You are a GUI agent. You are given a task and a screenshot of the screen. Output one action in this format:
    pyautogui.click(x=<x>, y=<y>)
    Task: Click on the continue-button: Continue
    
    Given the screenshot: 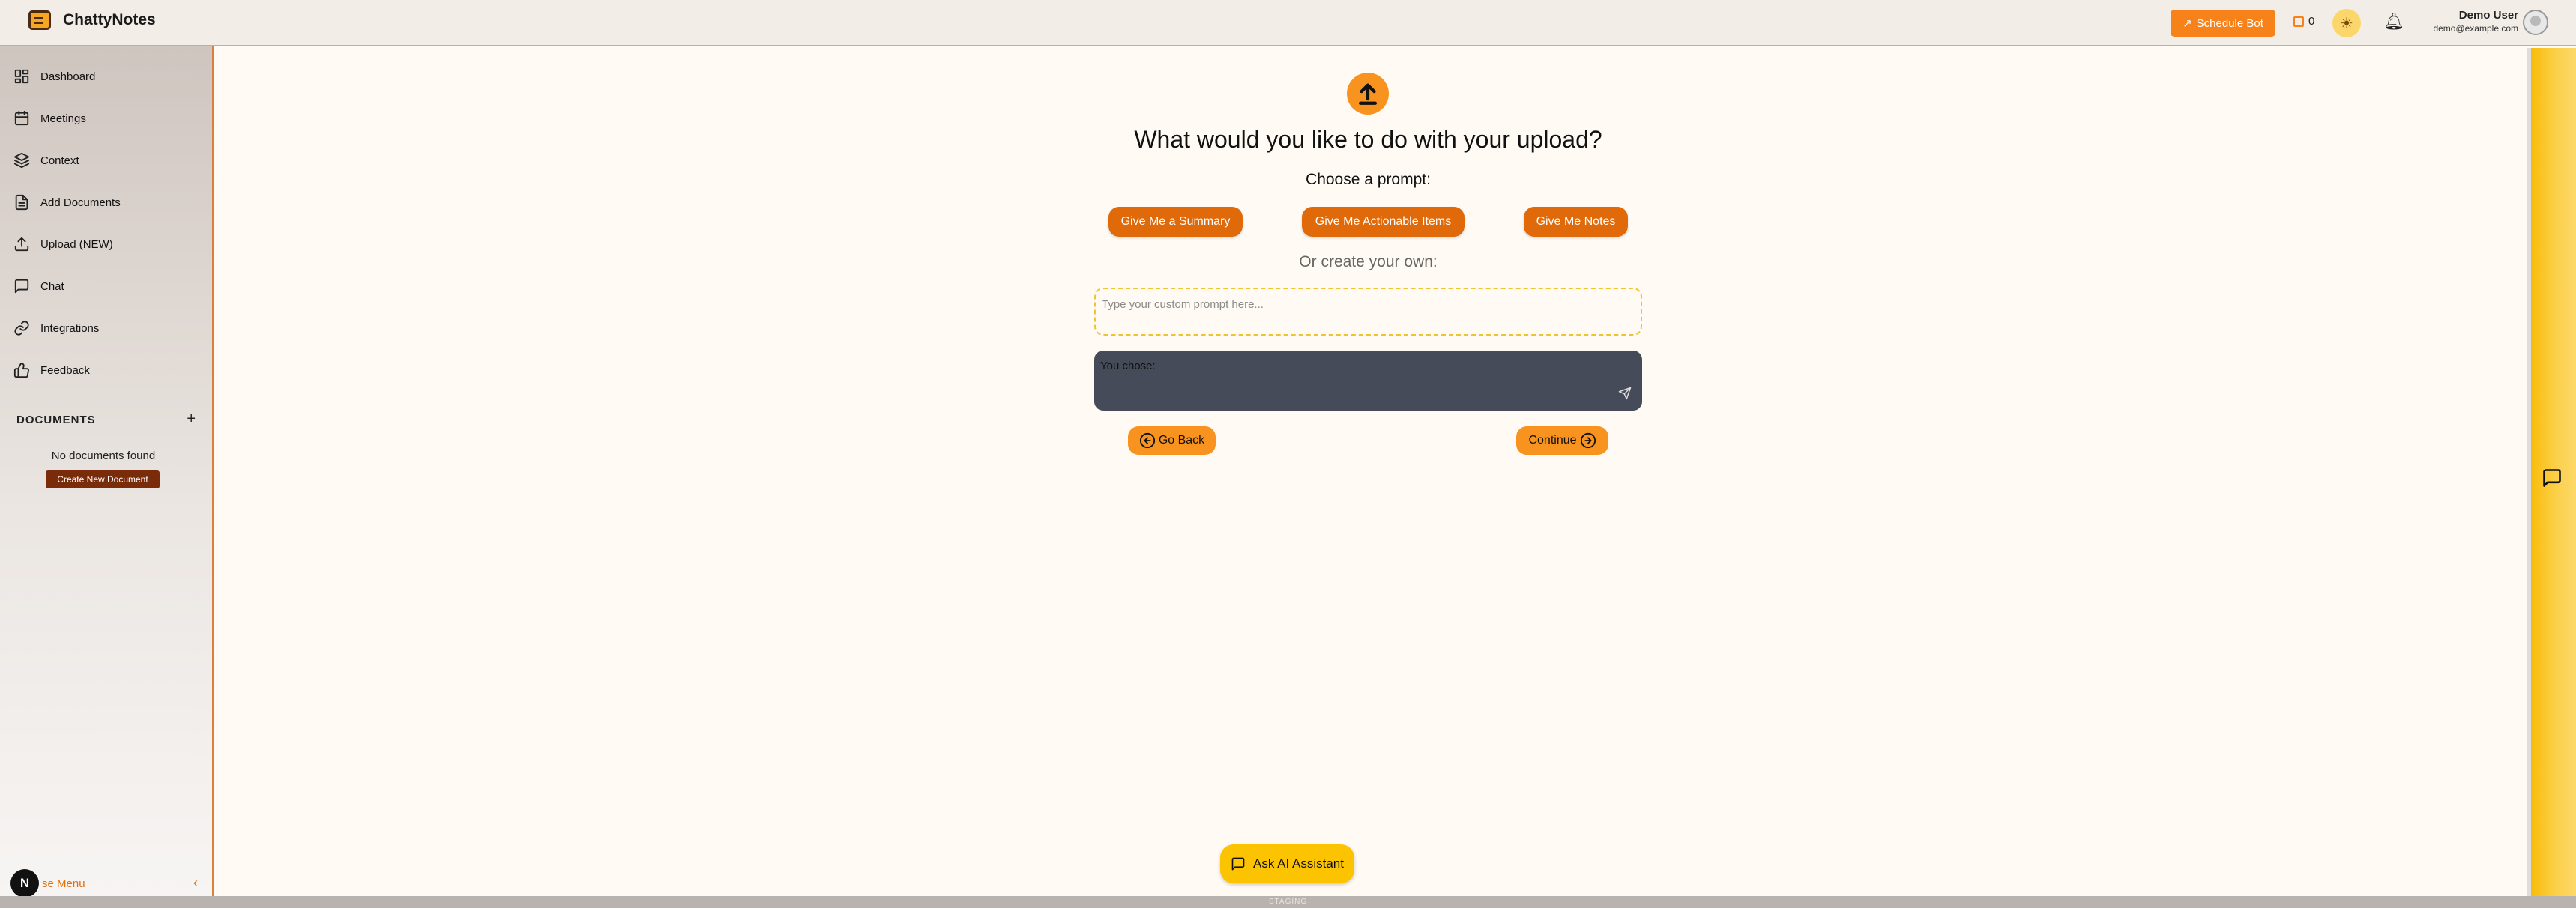 What is the action you would take?
    pyautogui.click(x=1562, y=440)
    